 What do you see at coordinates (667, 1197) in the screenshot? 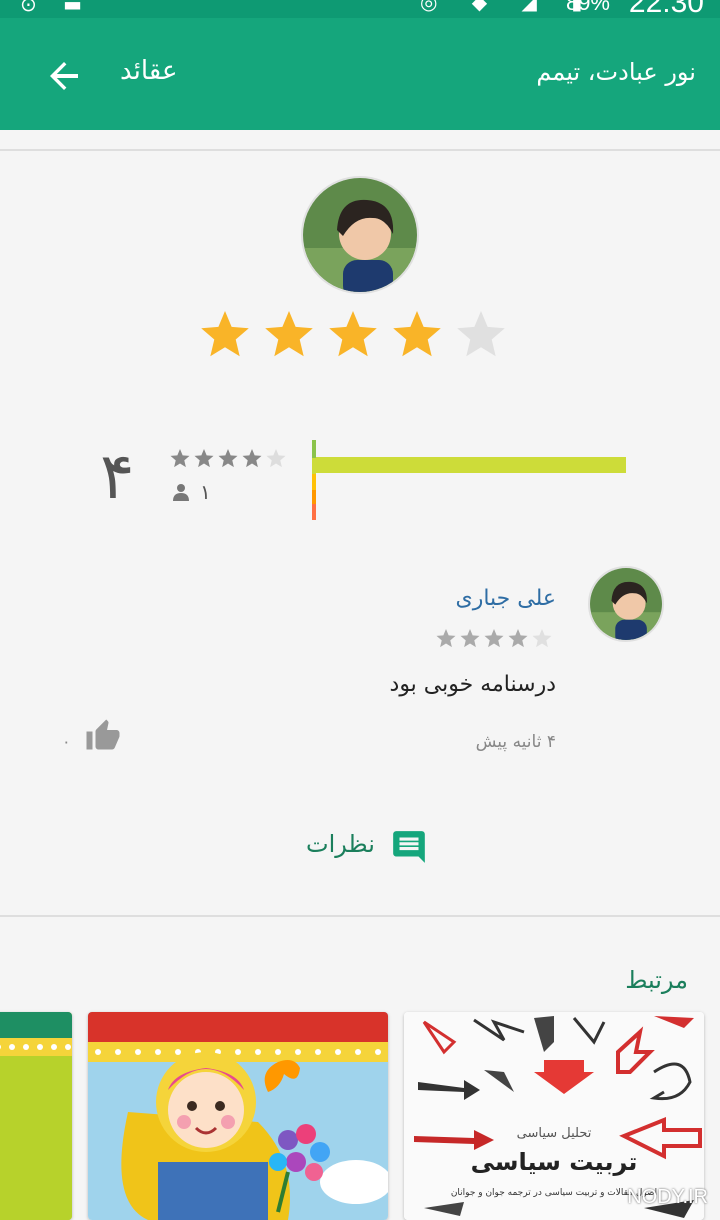
I see `watermark: NODY.IR` at bounding box center [667, 1197].